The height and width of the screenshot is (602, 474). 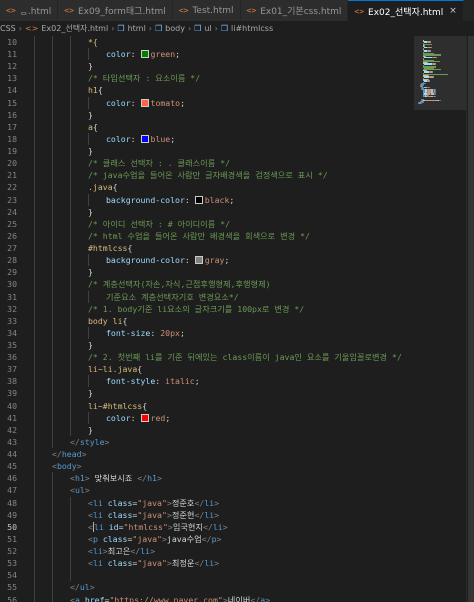 I want to click on code-line: 44 </head>, so click(x=207, y=454).